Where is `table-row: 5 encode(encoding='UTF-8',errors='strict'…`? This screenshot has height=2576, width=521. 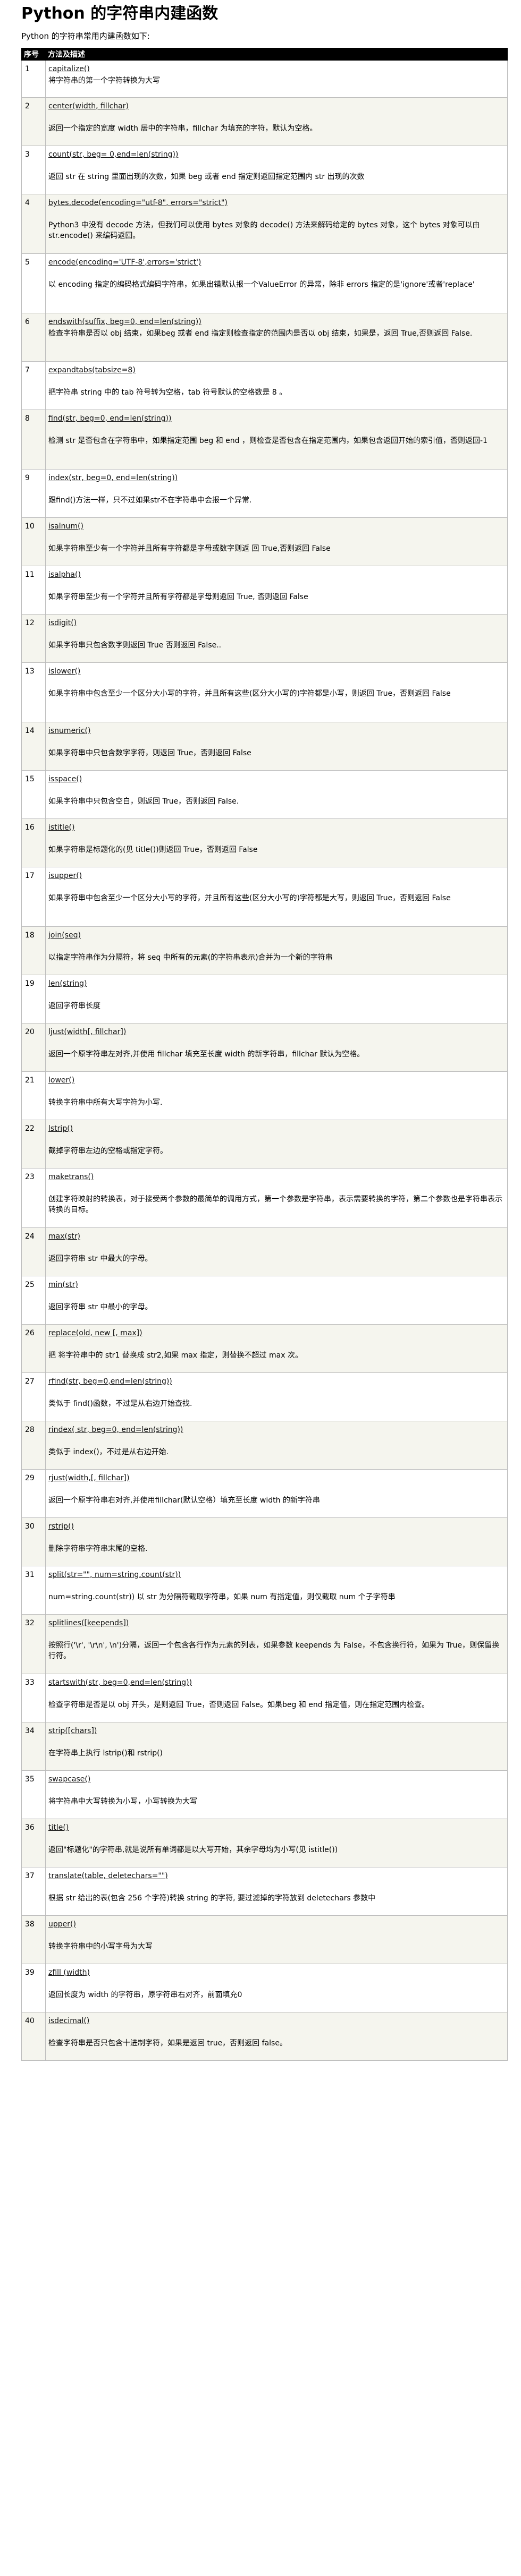 table-row: 5 encode(encoding='UTF-8',errors='strict'… is located at coordinates (264, 283).